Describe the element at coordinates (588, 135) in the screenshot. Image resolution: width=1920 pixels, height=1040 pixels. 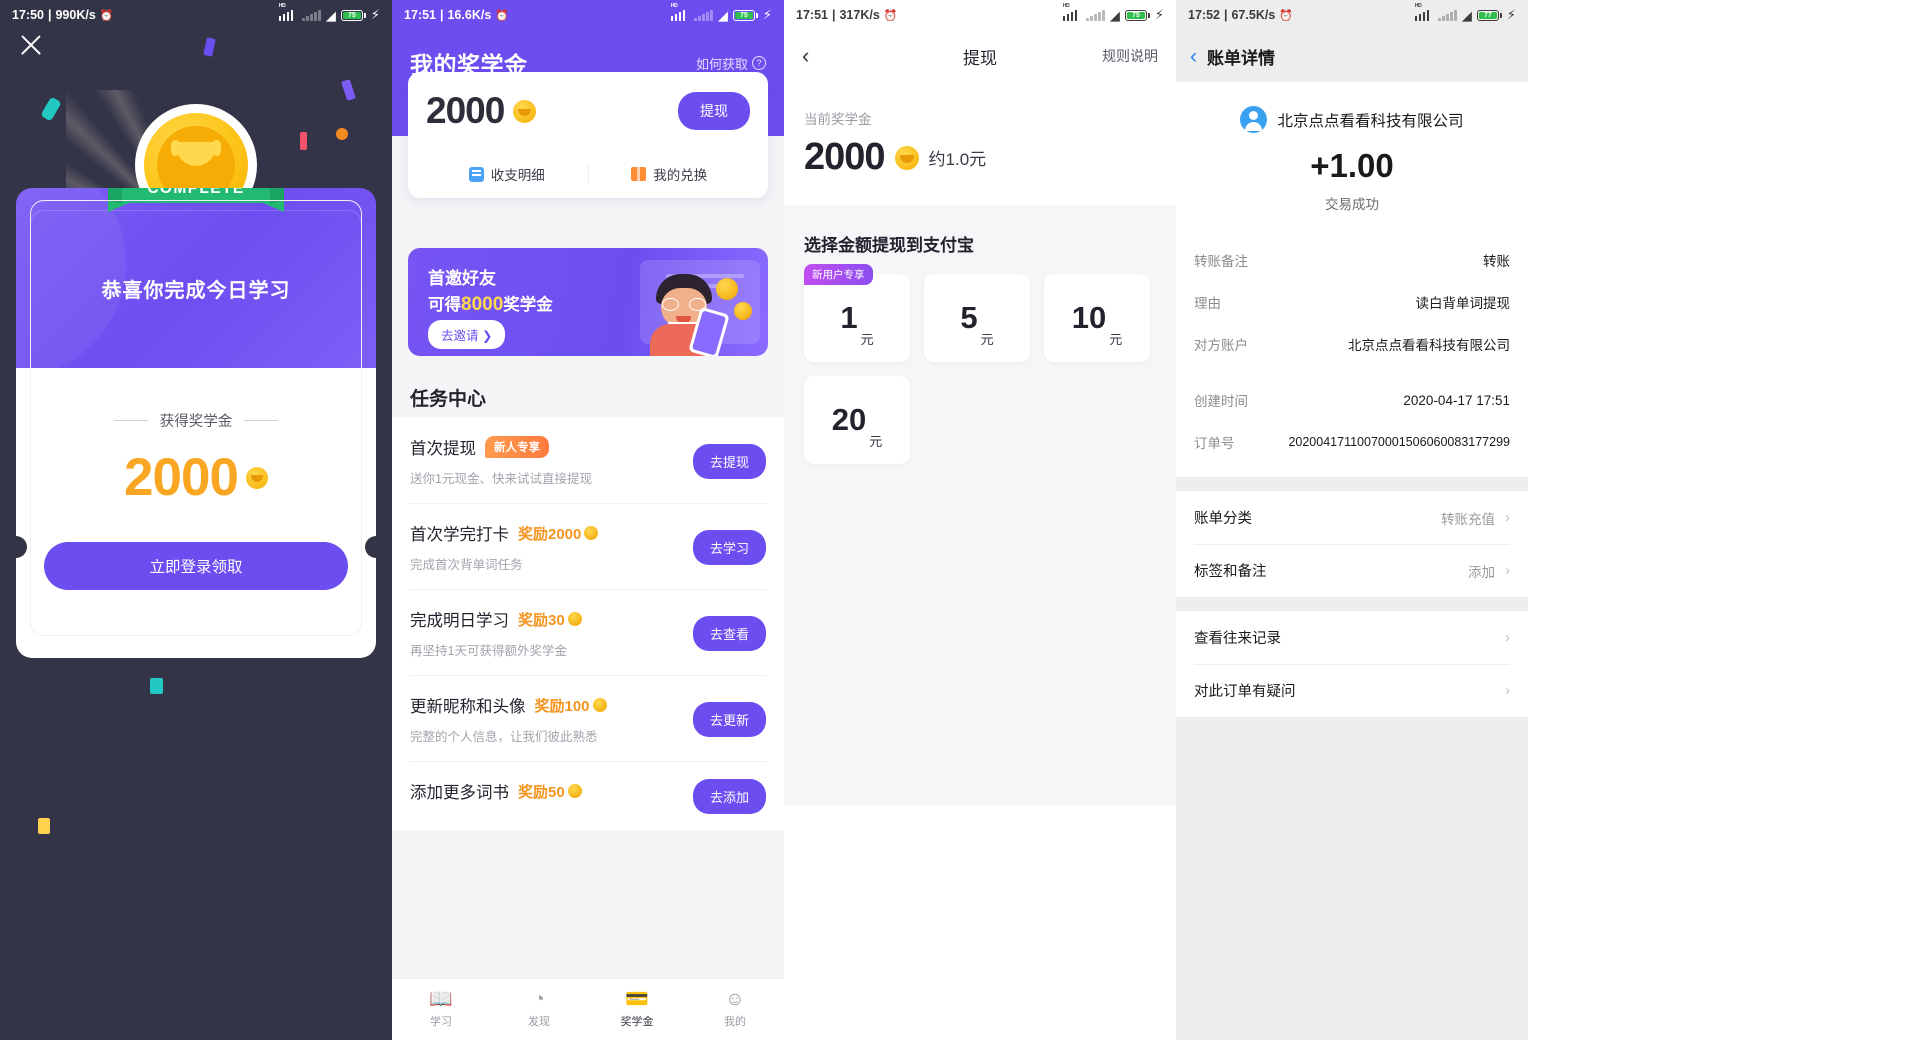
I see `balance-card: 2000 提现 收支明细 我的兑换` at that location.